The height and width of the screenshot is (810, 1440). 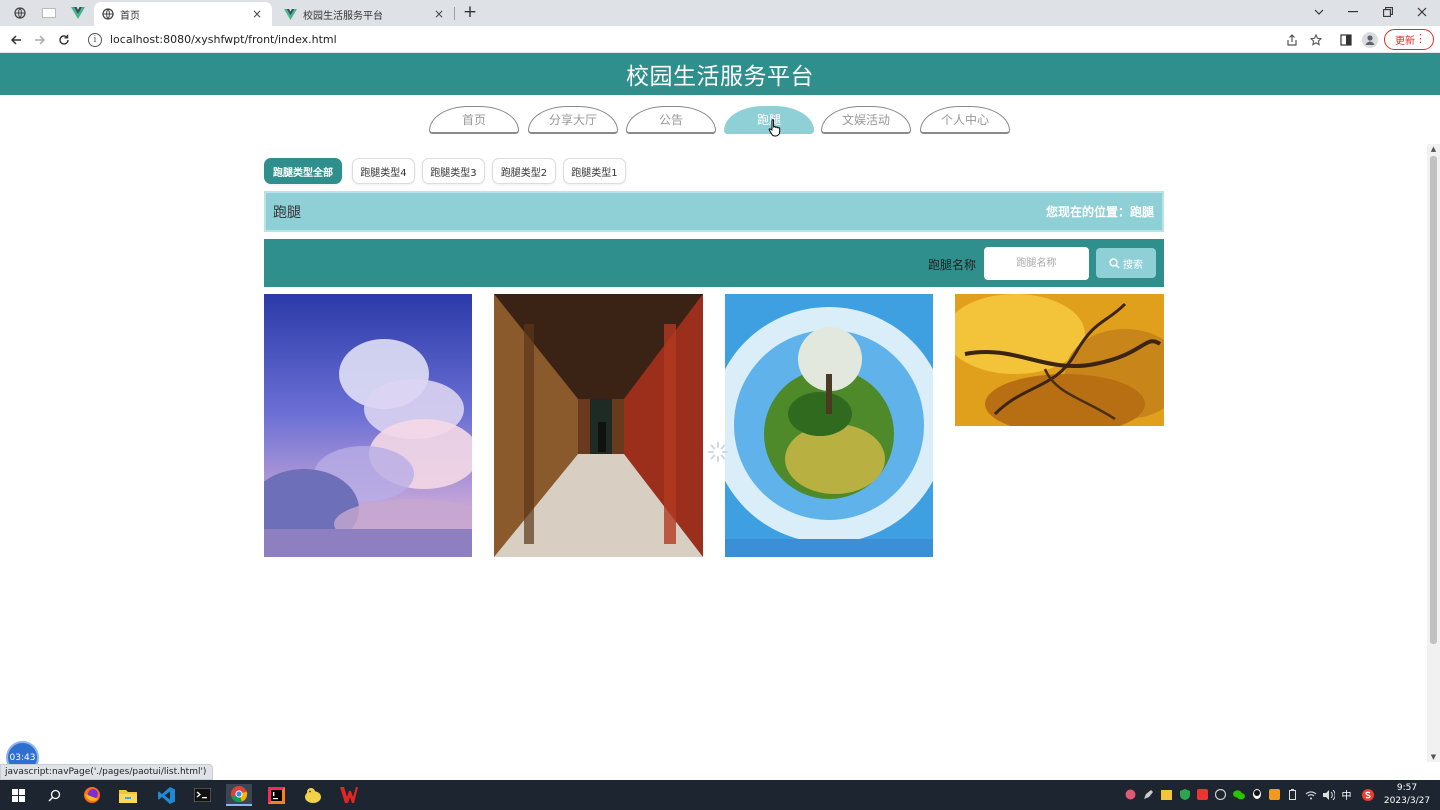 What do you see at coordinates (1405, 41) in the screenshot?
I see `update-label: 更新` at bounding box center [1405, 41].